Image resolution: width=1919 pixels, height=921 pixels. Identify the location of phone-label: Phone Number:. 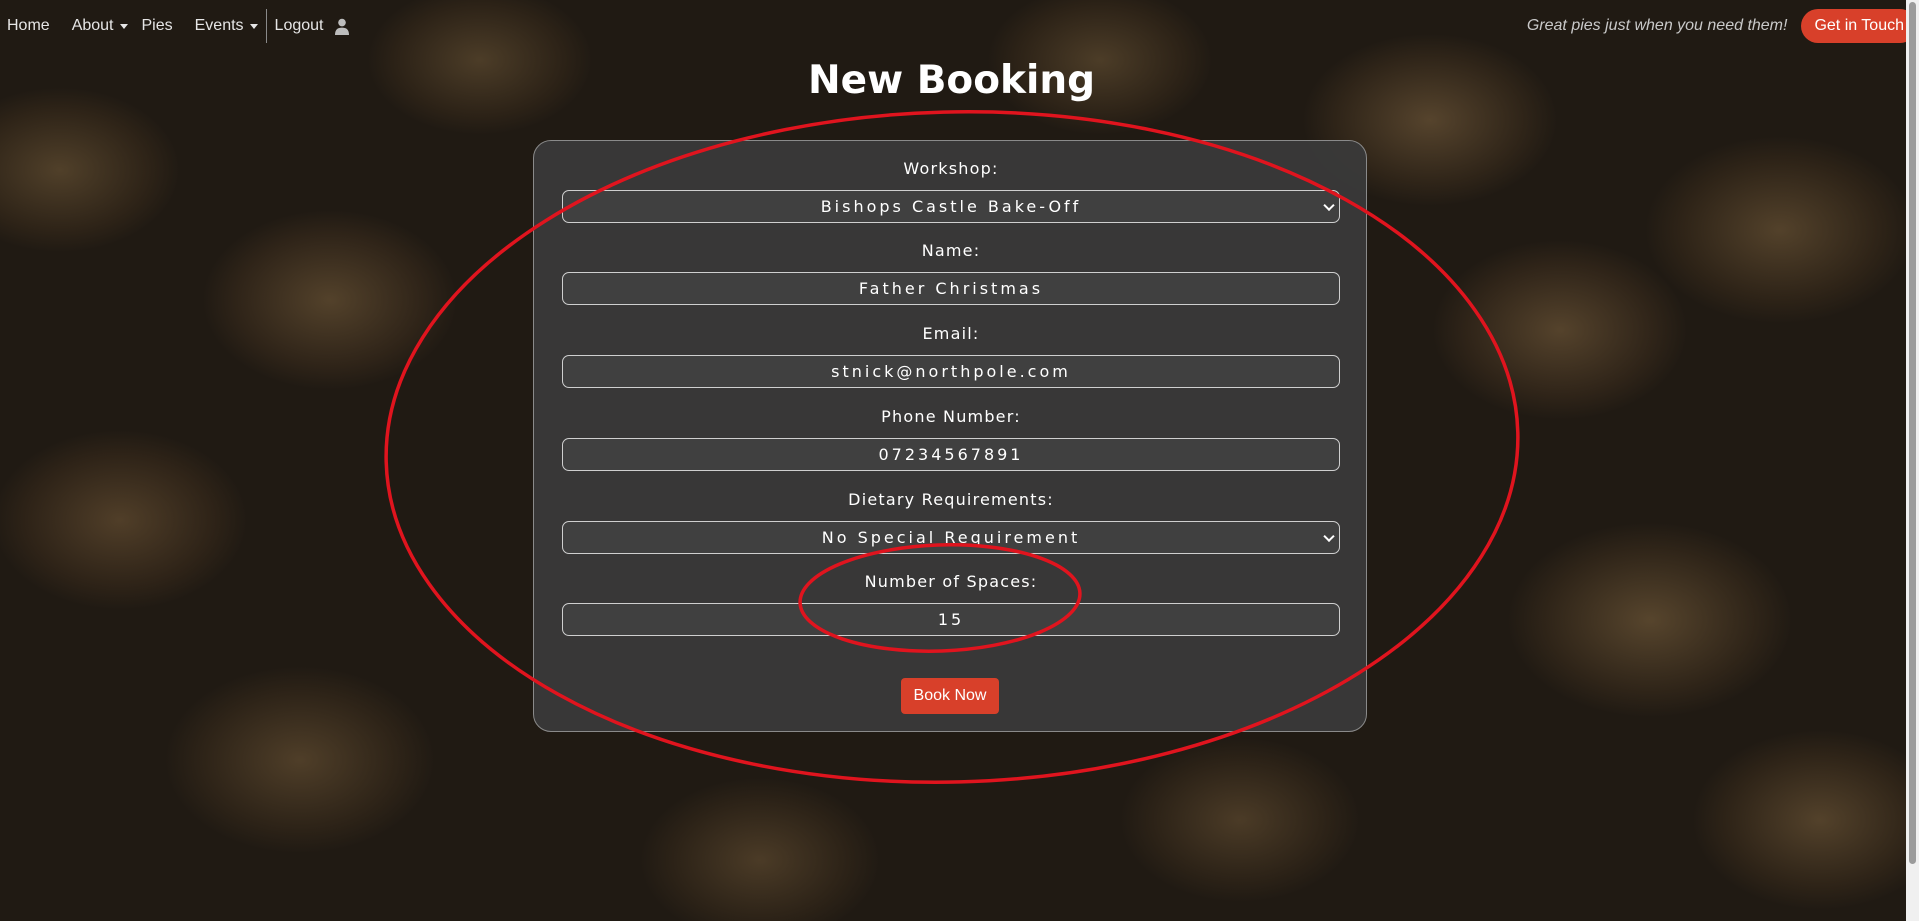
(951, 416).